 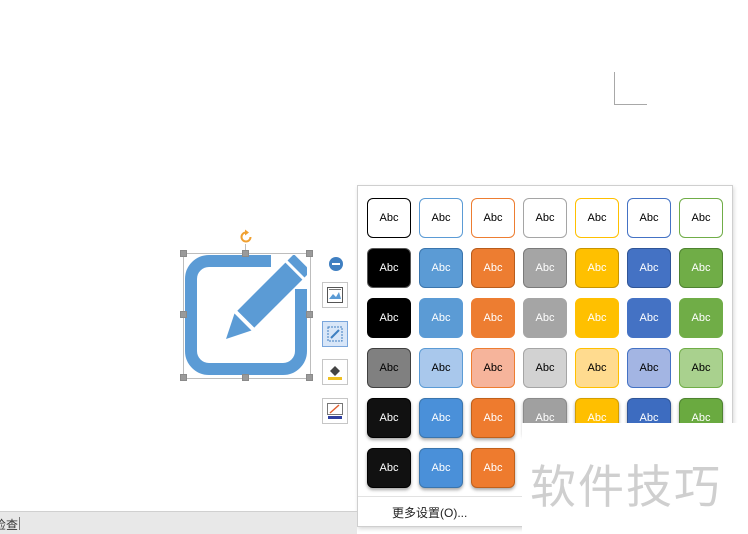 What do you see at coordinates (309, 377) in the screenshot?
I see `resize-handle-se` at bounding box center [309, 377].